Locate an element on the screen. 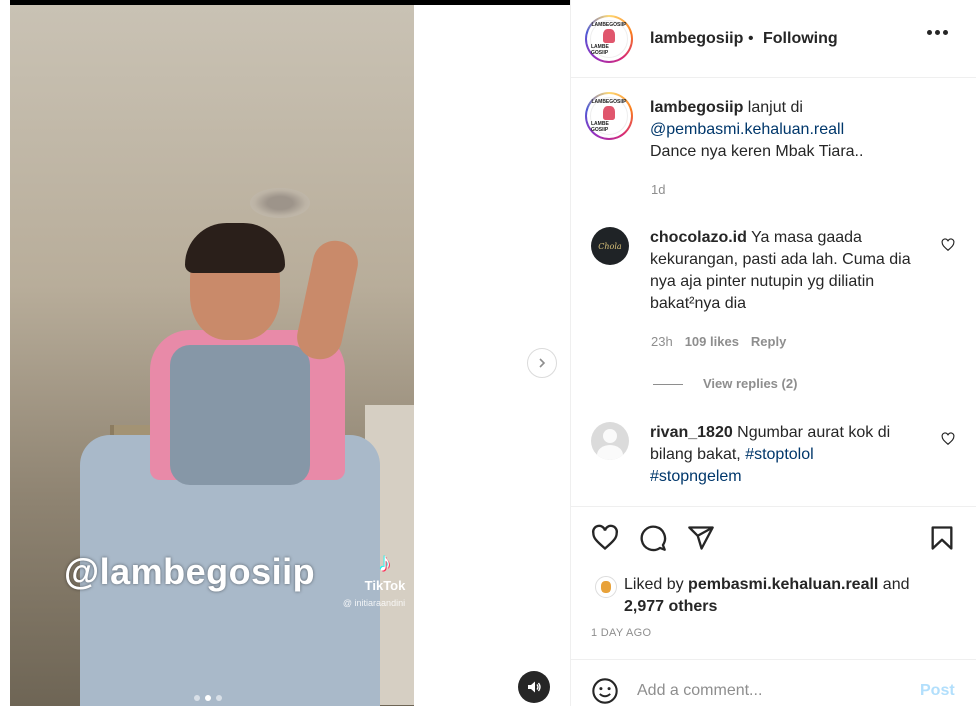 Image resolution: width=976 pixels, height=706 pixels. comment-username: chocolazo.id is located at coordinates (698, 237).